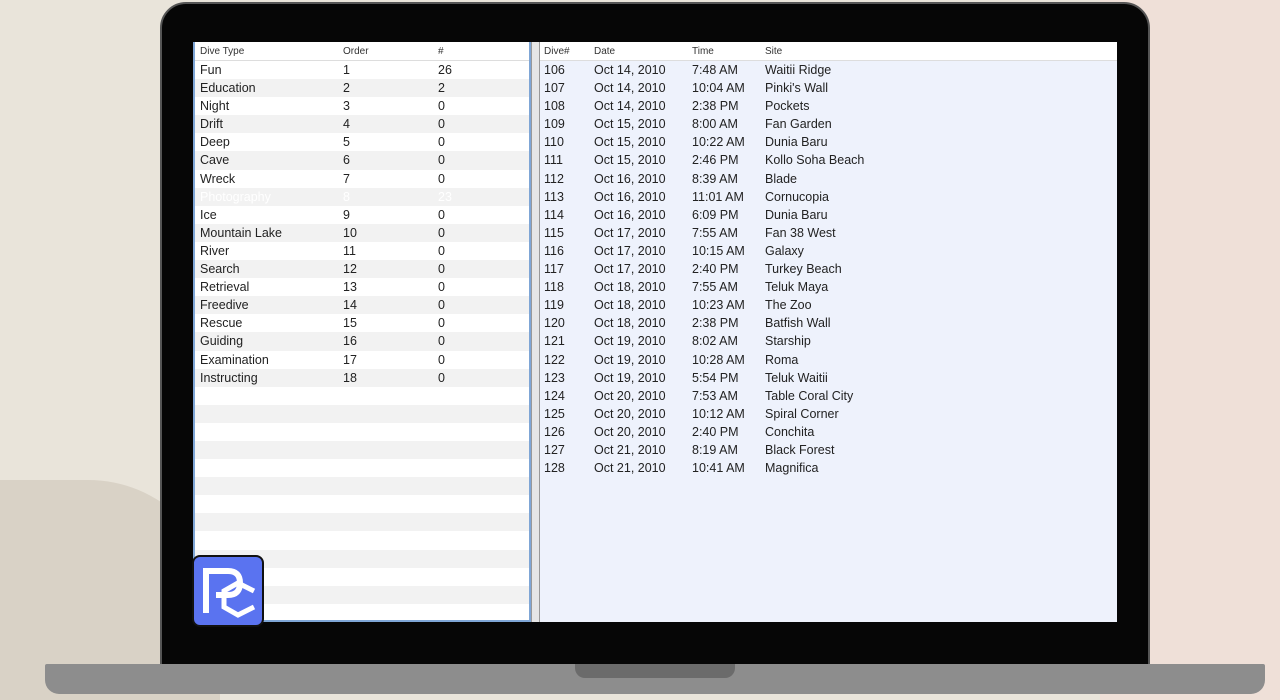 This screenshot has width=1280, height=700. What do you see at coordinates (362, 287) in the screenshot?
I see `table-row: Retrieval 13 0` at bounding box center [362, 287].